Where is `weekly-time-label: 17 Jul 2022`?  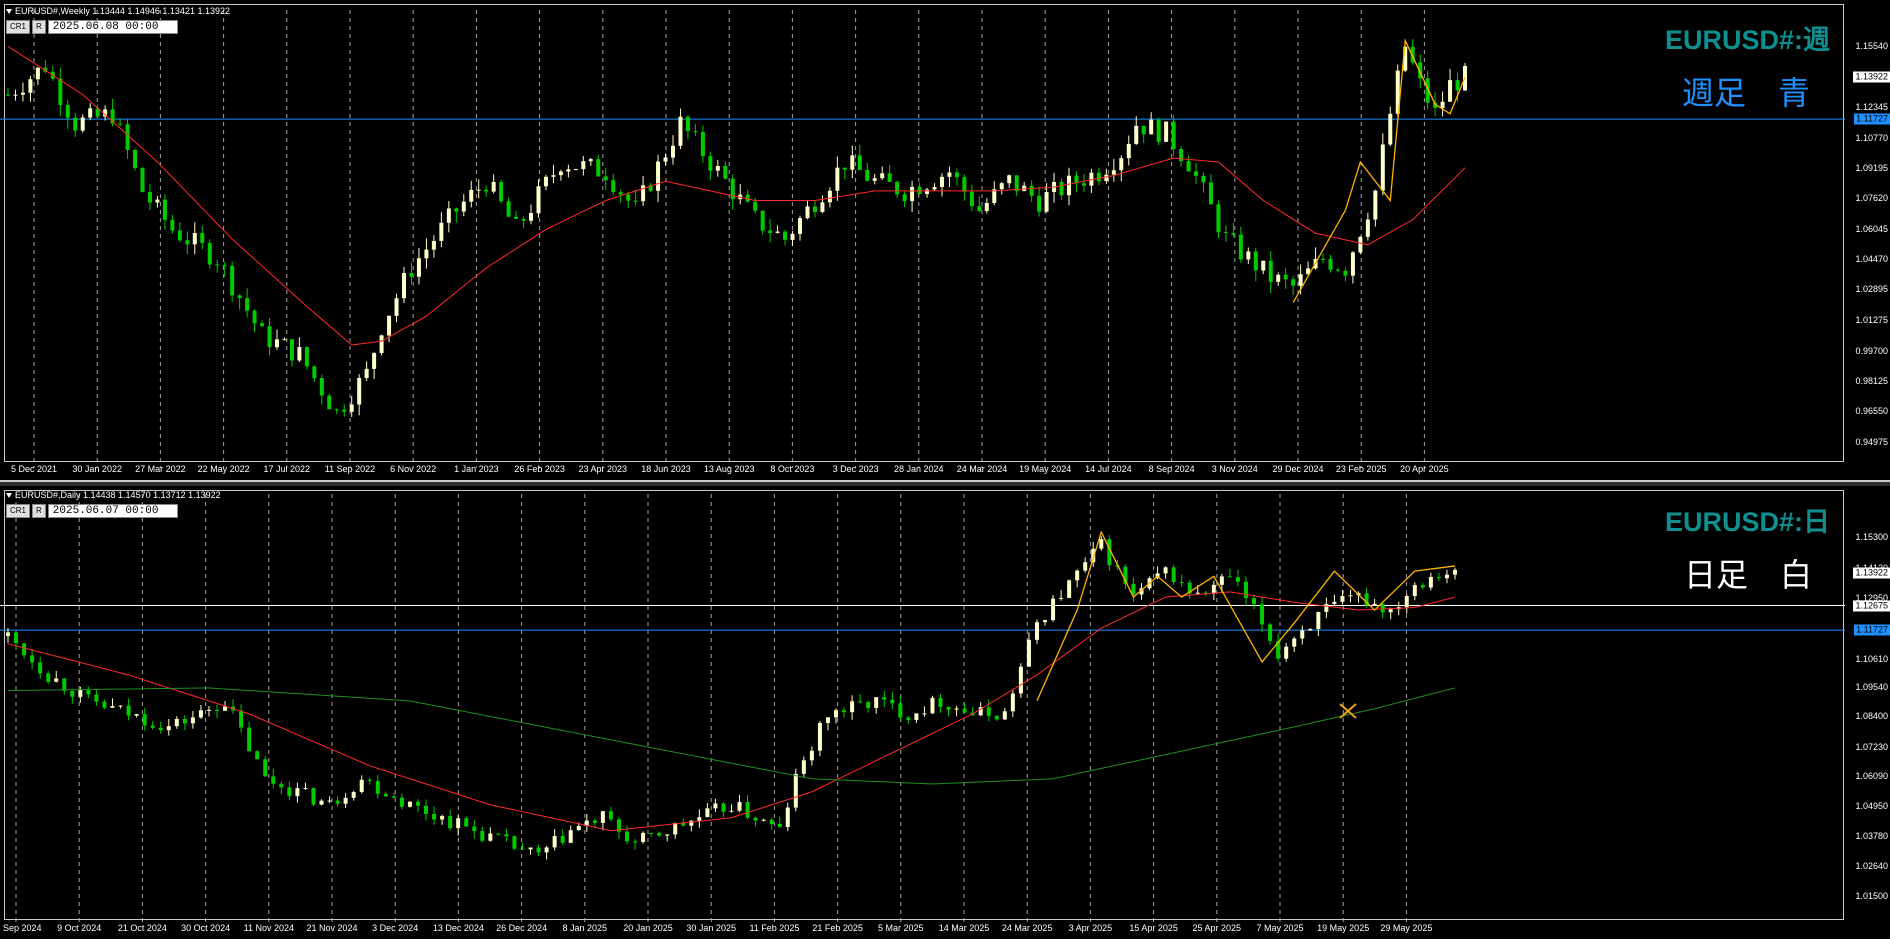
weekly-time-label: 17 Jul 2022 is located at coordinates (287, 469).